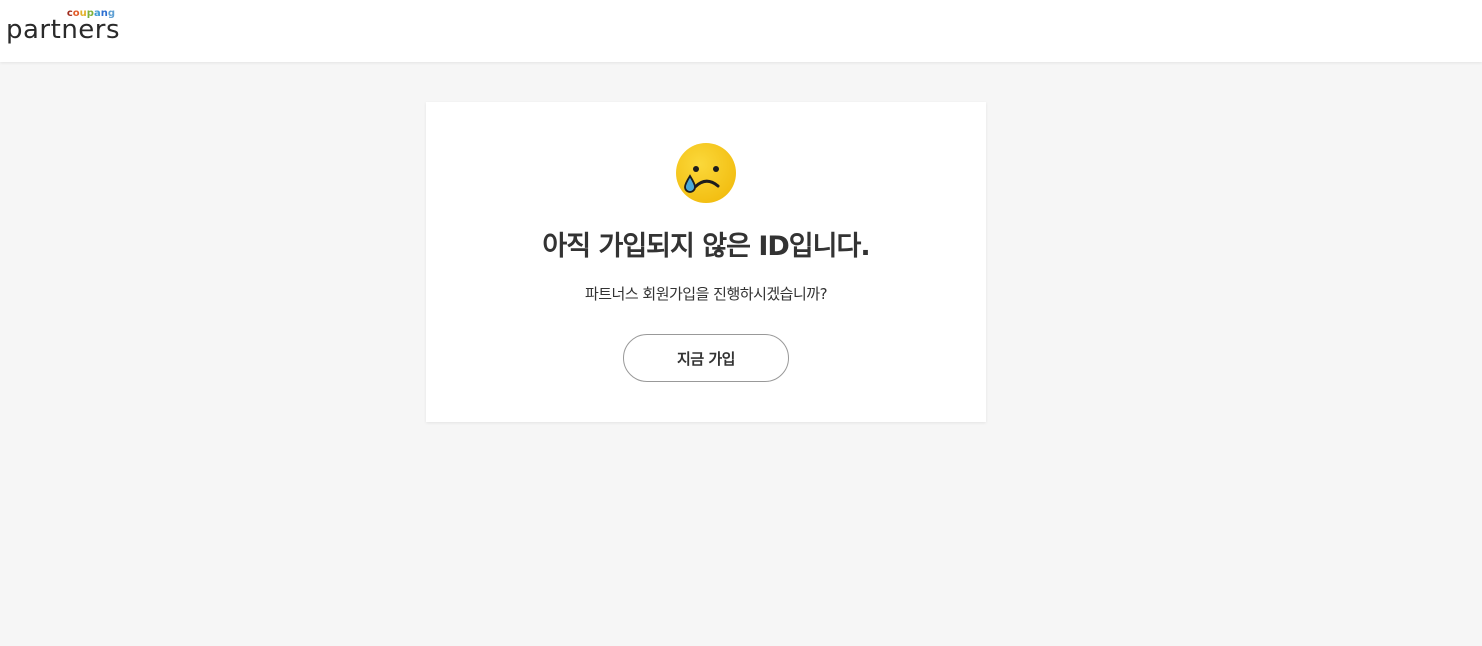 Image resolution: width=1482 pixels, height=646 pixels. I want to click on signup-prompt-text: 파트너스 회원가입을 진행하시겠습니까?, so click(706, 294).